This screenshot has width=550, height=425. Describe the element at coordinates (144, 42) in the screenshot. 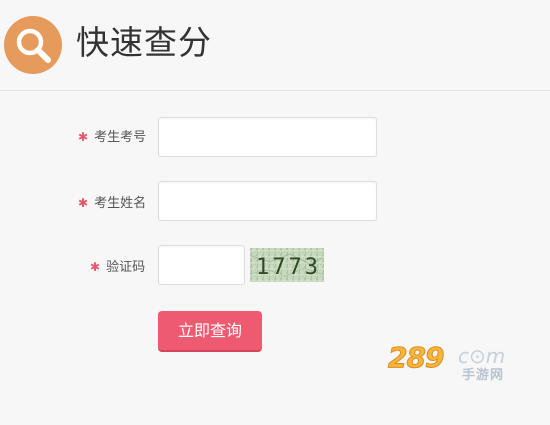

I see `page-title: 快速查分` at that location.